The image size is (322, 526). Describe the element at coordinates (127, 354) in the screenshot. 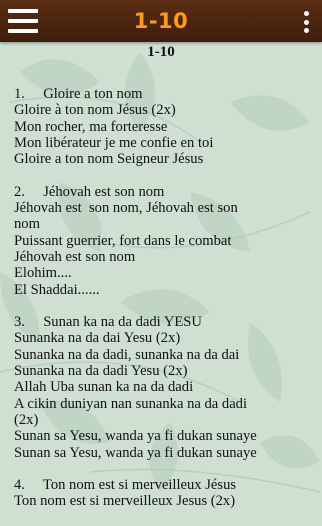

I see `lyric-line: Sunanka na da dadi, sunanka na da dai` at that location.